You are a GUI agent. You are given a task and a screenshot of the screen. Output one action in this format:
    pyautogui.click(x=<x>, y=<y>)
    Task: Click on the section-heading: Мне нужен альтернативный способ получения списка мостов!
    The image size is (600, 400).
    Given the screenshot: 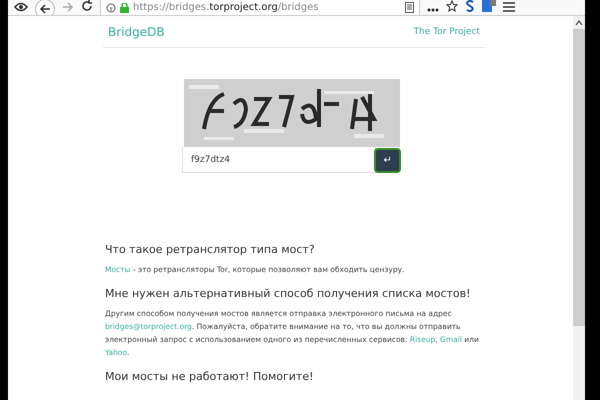 What is the action you would take?
    pyautogui.click(x=288, y=293)
    